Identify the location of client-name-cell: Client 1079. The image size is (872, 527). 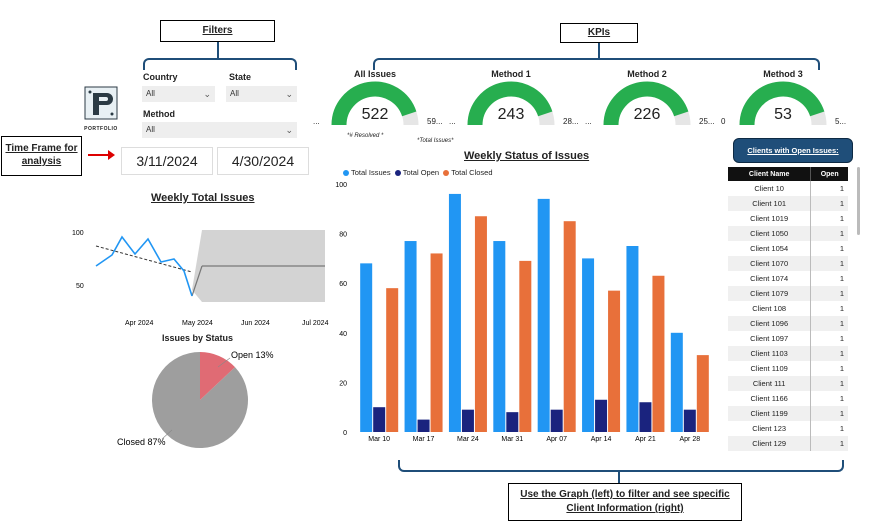
(769, 293).